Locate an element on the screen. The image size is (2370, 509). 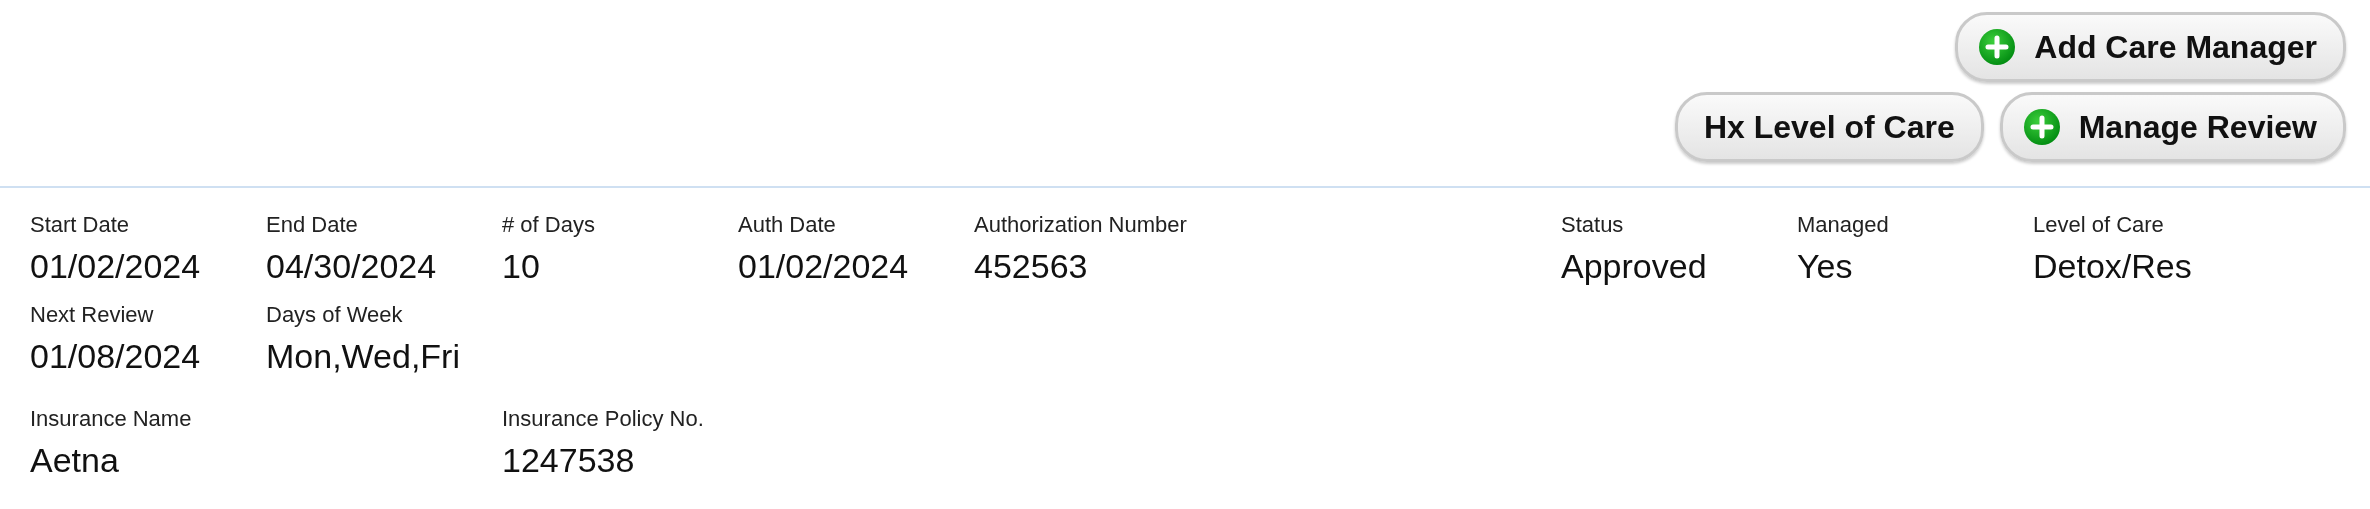
field-value: Yes is located at coordinates (1825, 266).